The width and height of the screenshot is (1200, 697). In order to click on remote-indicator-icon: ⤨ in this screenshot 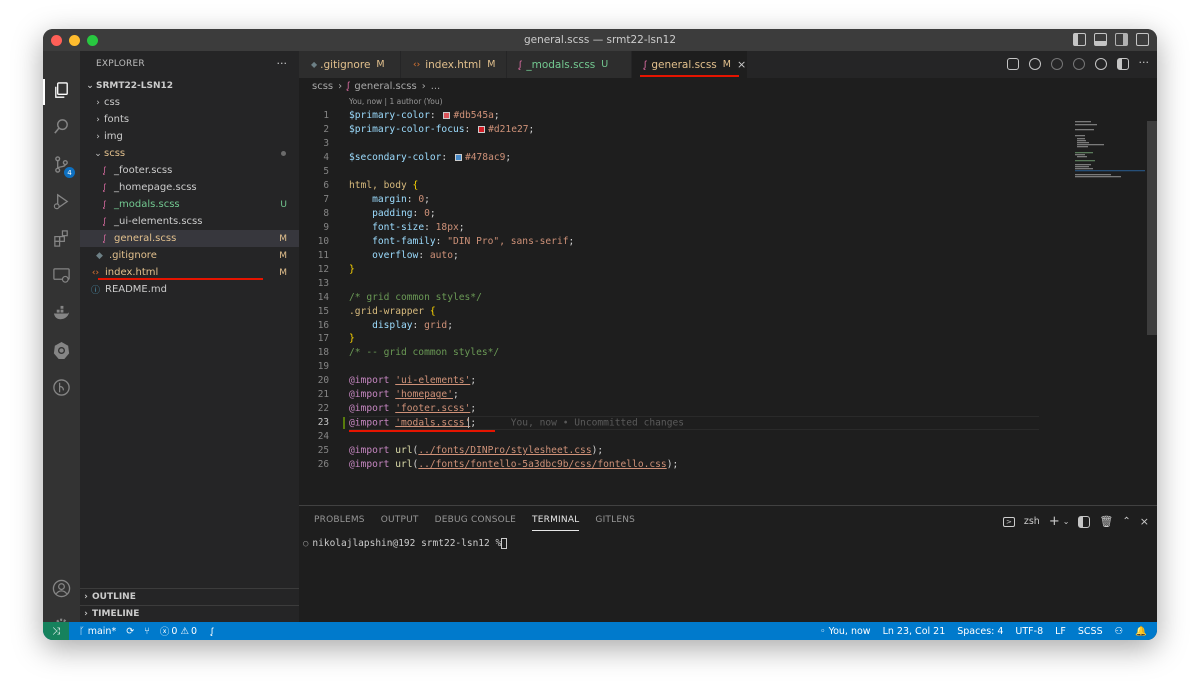, I will do `click(56, 631)`.